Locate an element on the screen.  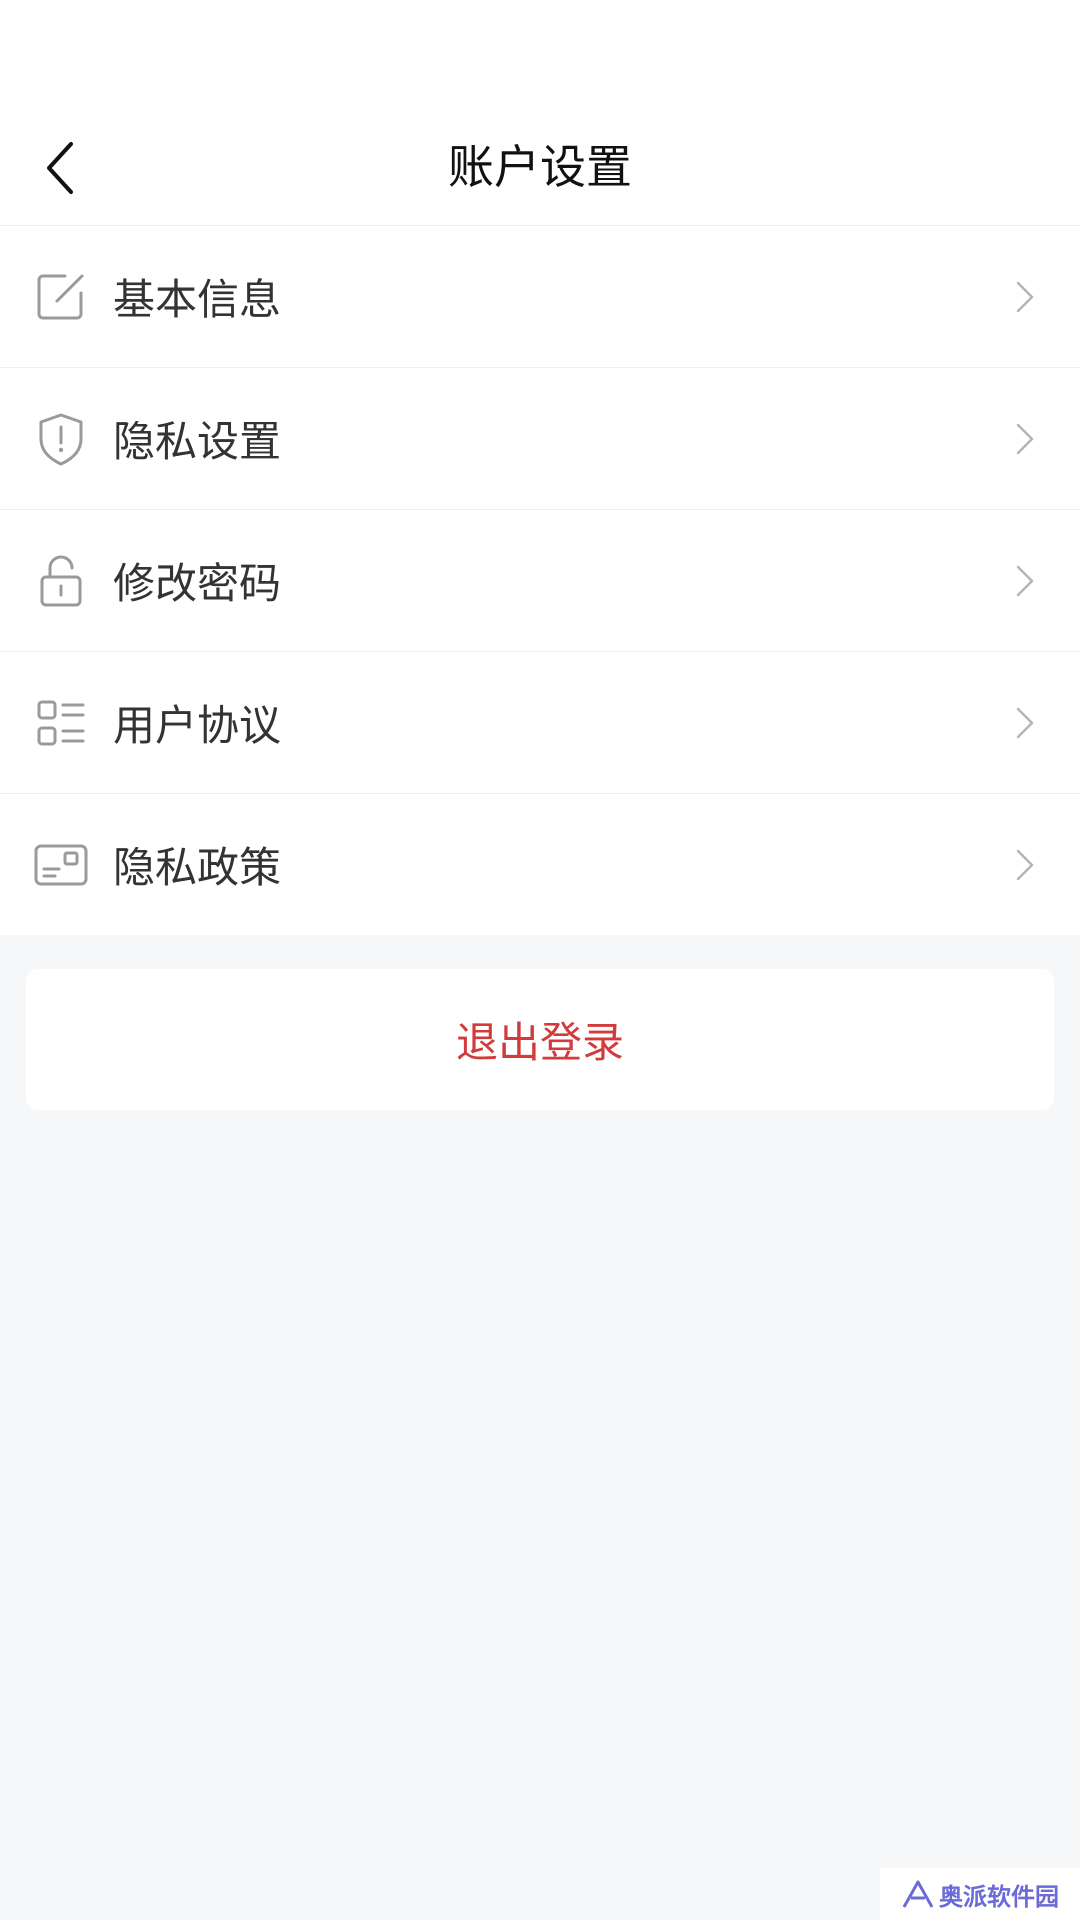
watermark-text: 奥派软件园 is located at coordinates (999, 1896).